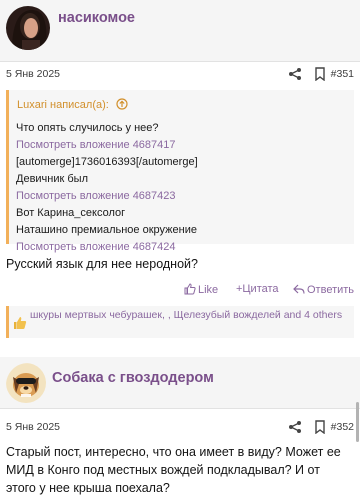 This screenshot has width=360, height=503. What do you see at coordinates (107, 196) in the screenshot?
I see `attachment-link: Посмотреть вложение 4687423` at bounding box center [107, 196].